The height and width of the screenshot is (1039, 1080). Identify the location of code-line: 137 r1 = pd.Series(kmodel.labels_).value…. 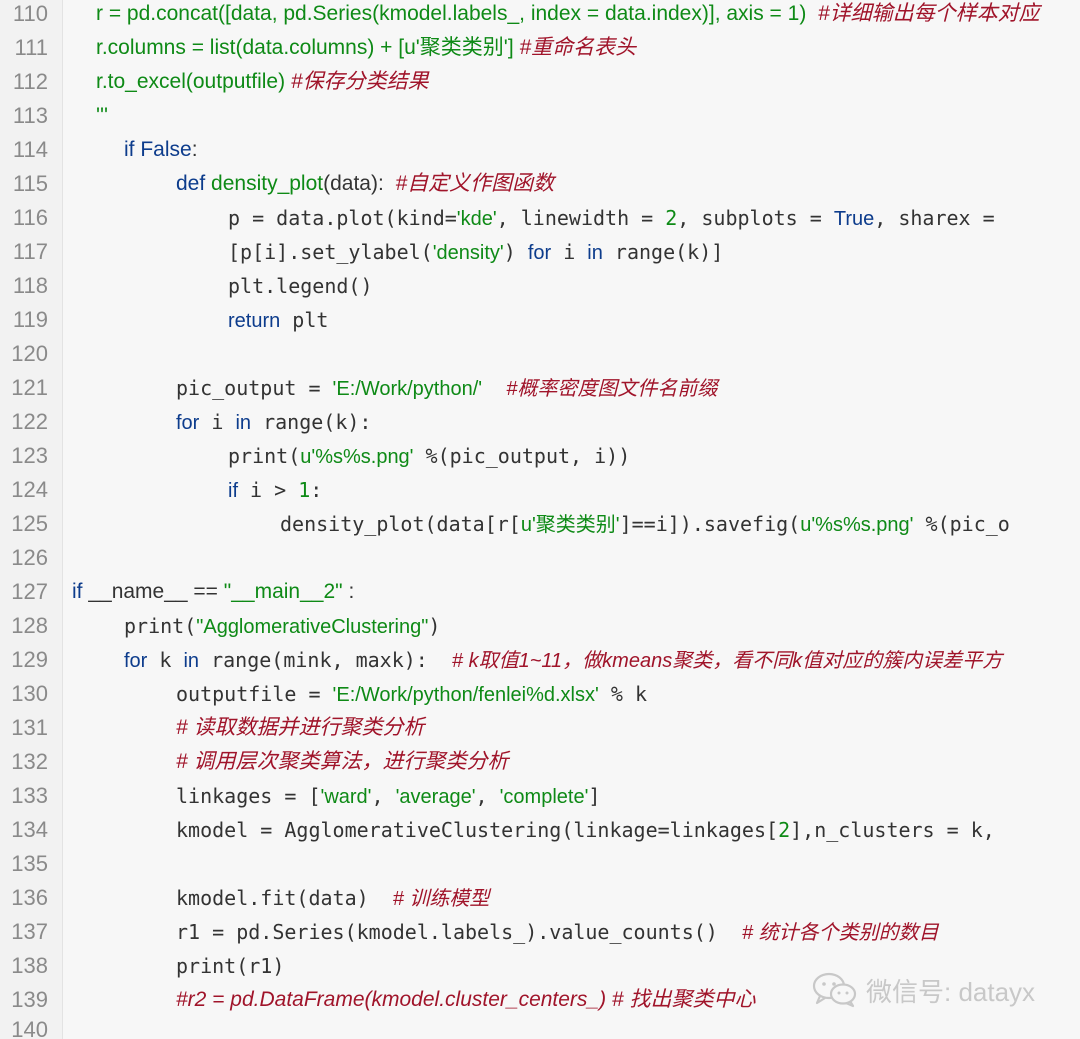
(540, 932).